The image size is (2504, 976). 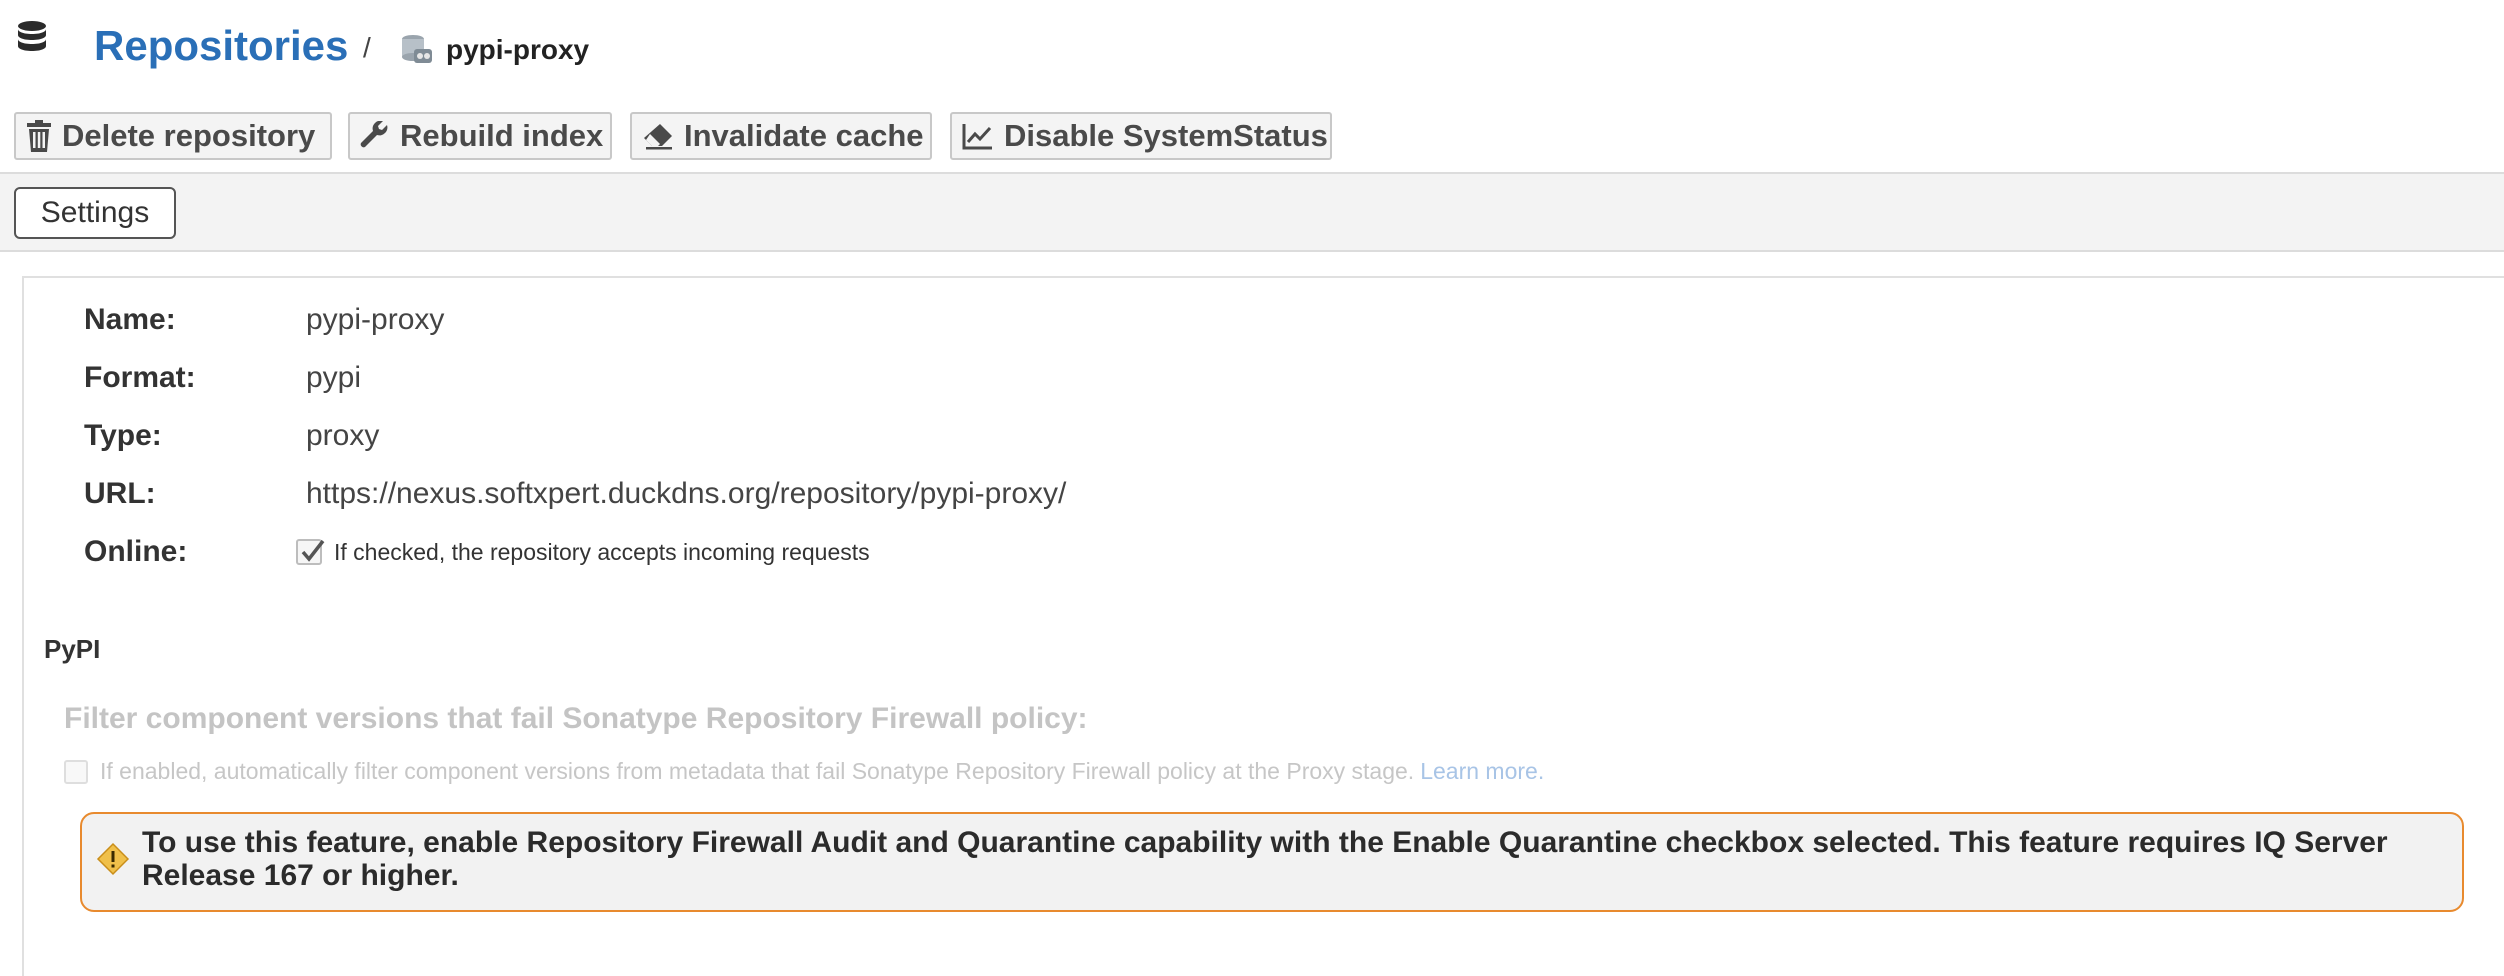 What do you see at coordinates (76, 771) in the screenshot?
I see `firewall-filter-checkbox` at bounding box center [76, 771].